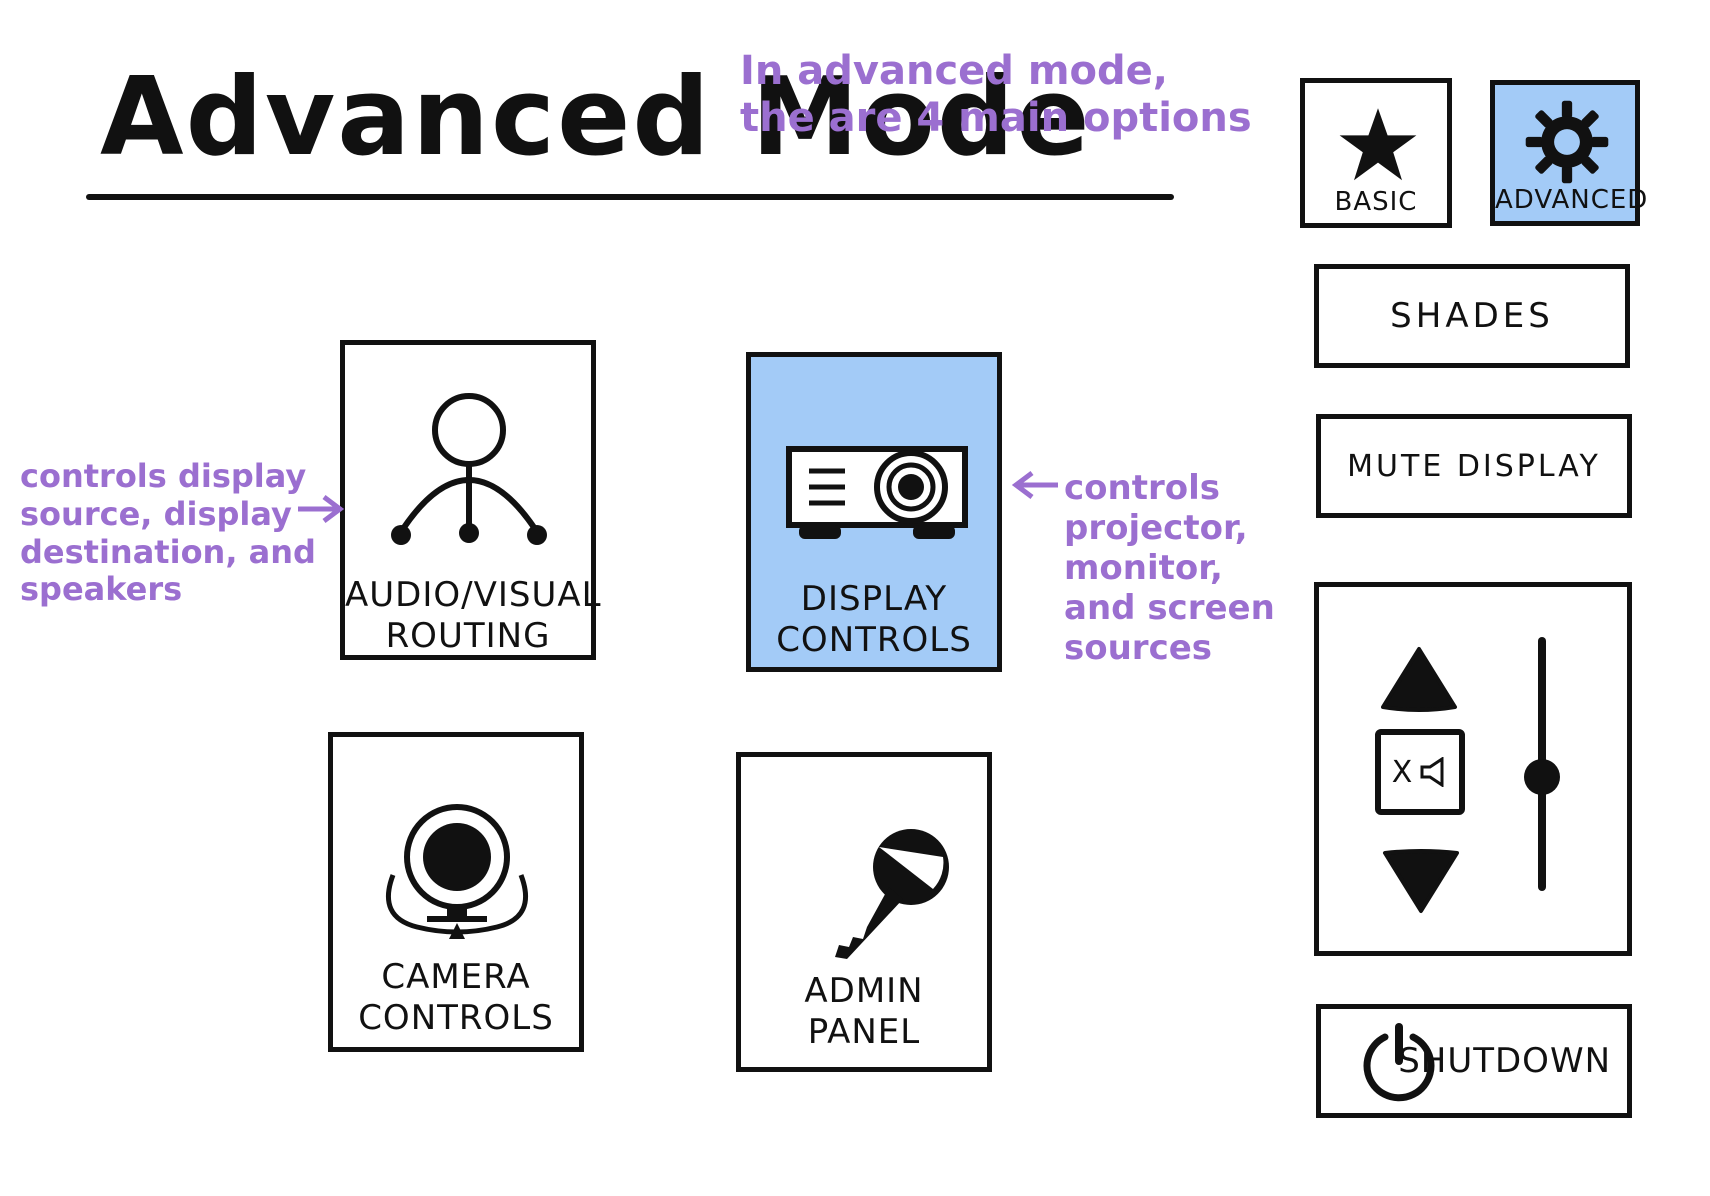 The width and height of the screenshot is (1710, 1196). I want to click on arrow-right-icon, so click(321, 509).